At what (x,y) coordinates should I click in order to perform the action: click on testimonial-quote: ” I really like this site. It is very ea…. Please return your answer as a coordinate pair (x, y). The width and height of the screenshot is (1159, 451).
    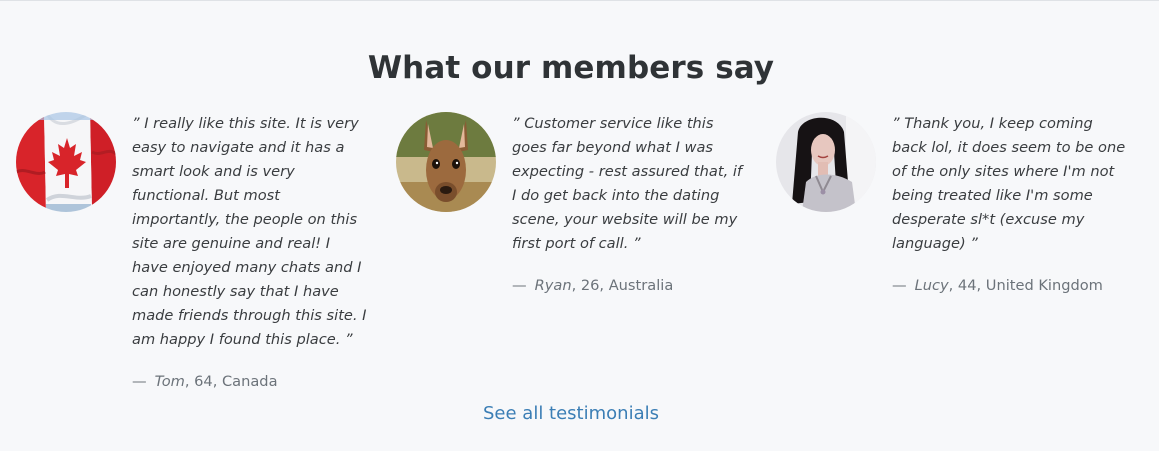
    Looking at the image, I should click on (249, 231).